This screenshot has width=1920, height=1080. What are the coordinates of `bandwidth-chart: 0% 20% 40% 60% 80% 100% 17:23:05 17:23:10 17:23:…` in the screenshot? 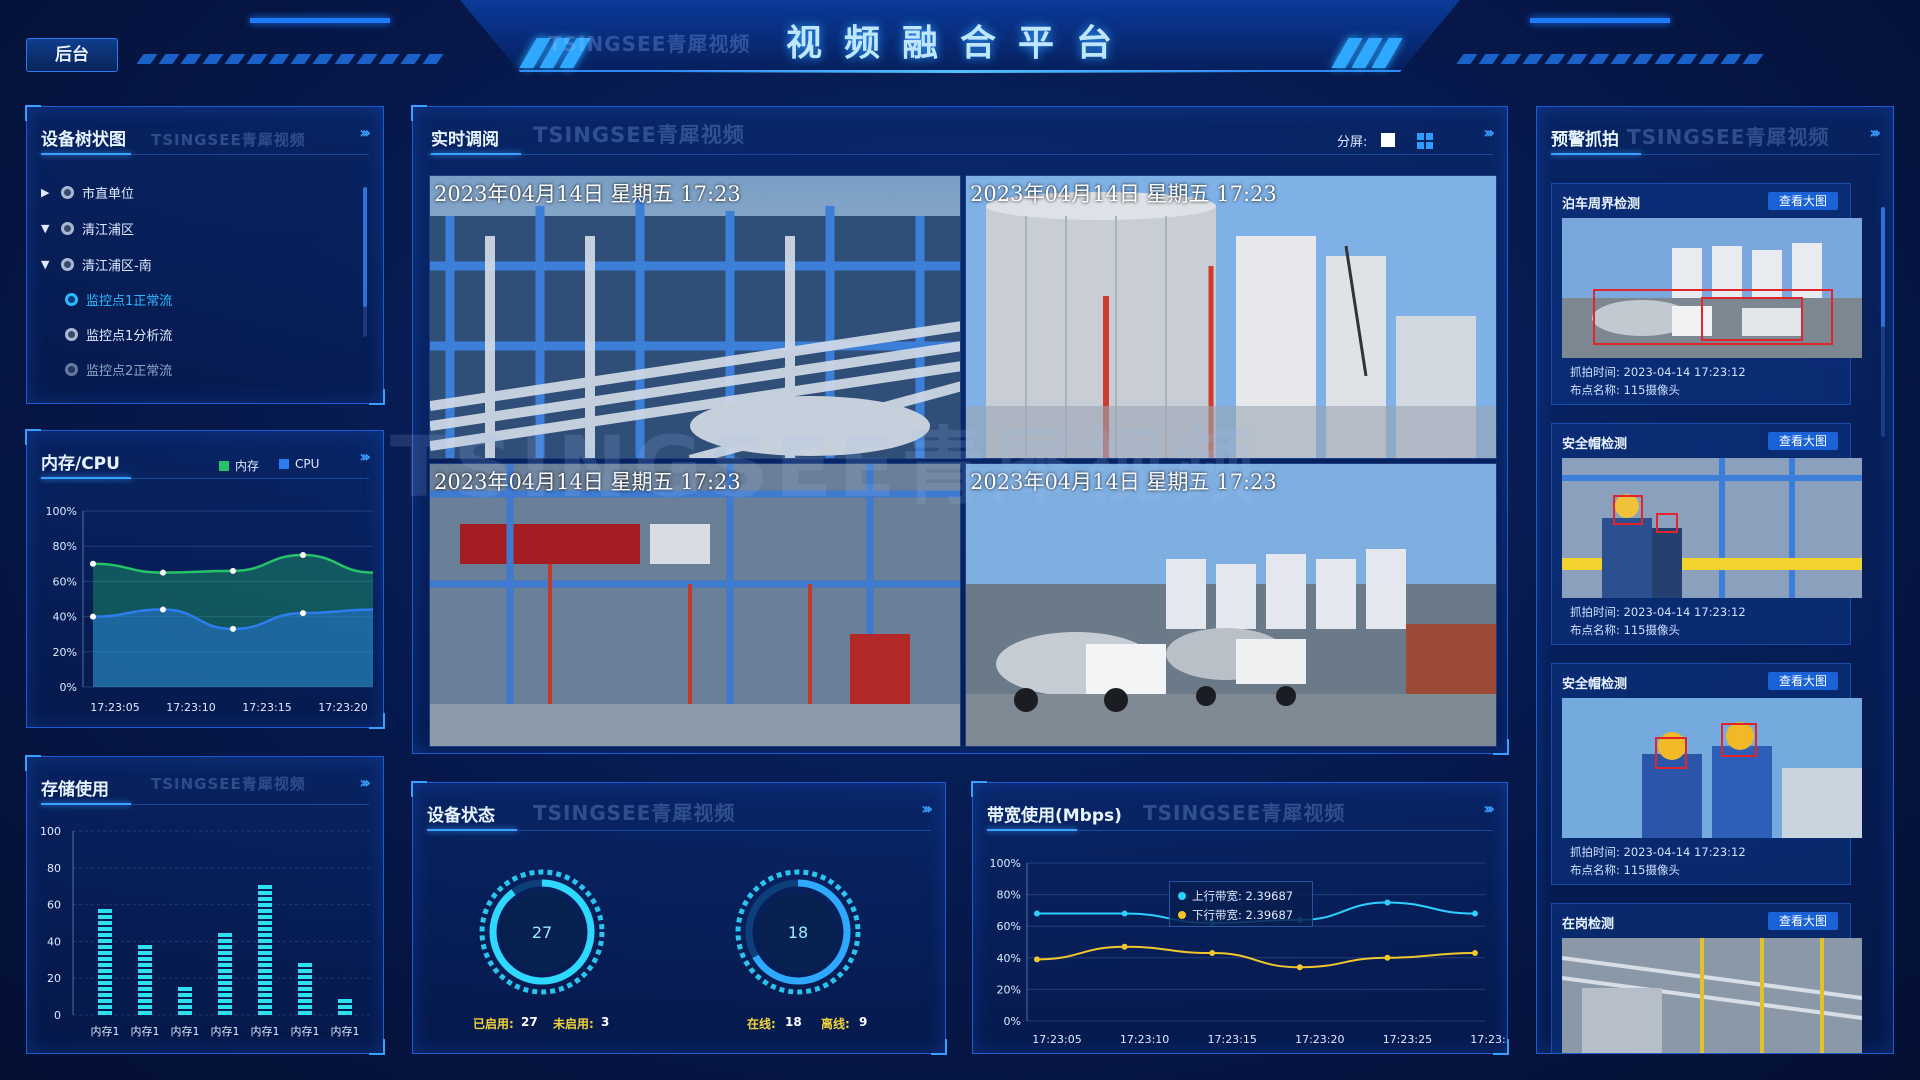 It's located at (1248, 951).